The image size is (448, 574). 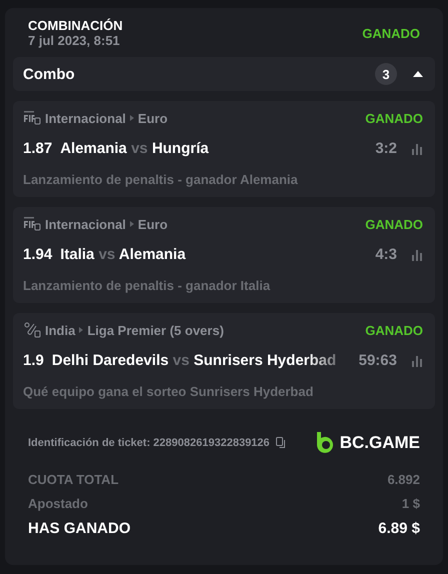 I want to click on category-label: India, so click(x=60, y=330).